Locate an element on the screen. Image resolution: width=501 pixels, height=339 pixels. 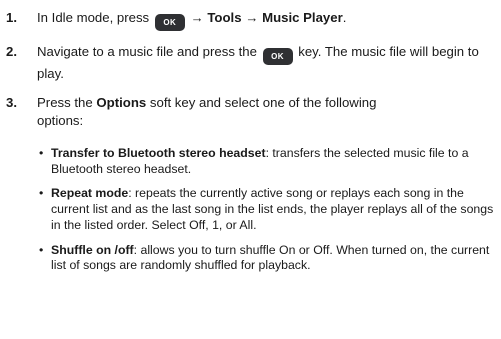
step-text-end: . is located at coordinates (344, 17).